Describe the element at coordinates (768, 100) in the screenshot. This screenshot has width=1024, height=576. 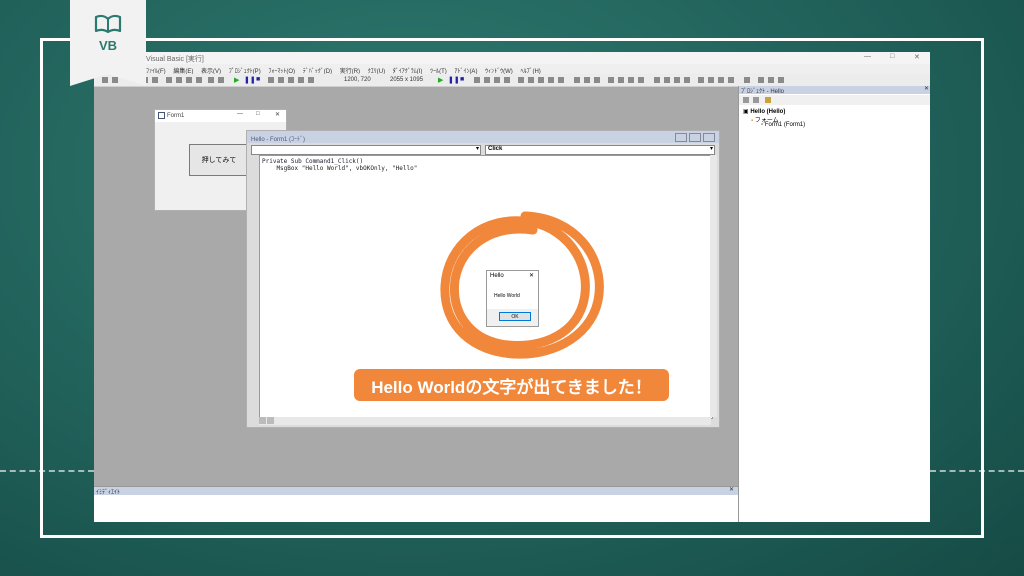
I see `toggle-folders-icon` at that location.